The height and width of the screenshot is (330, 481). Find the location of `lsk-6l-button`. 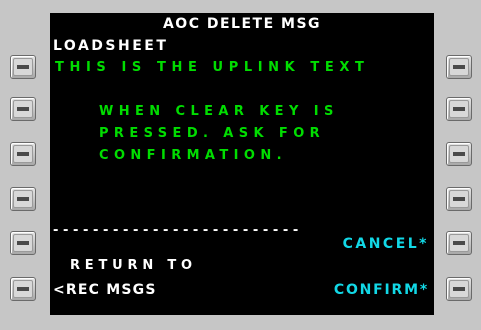

lsk-6l-button is located at coordinates (23, 289).